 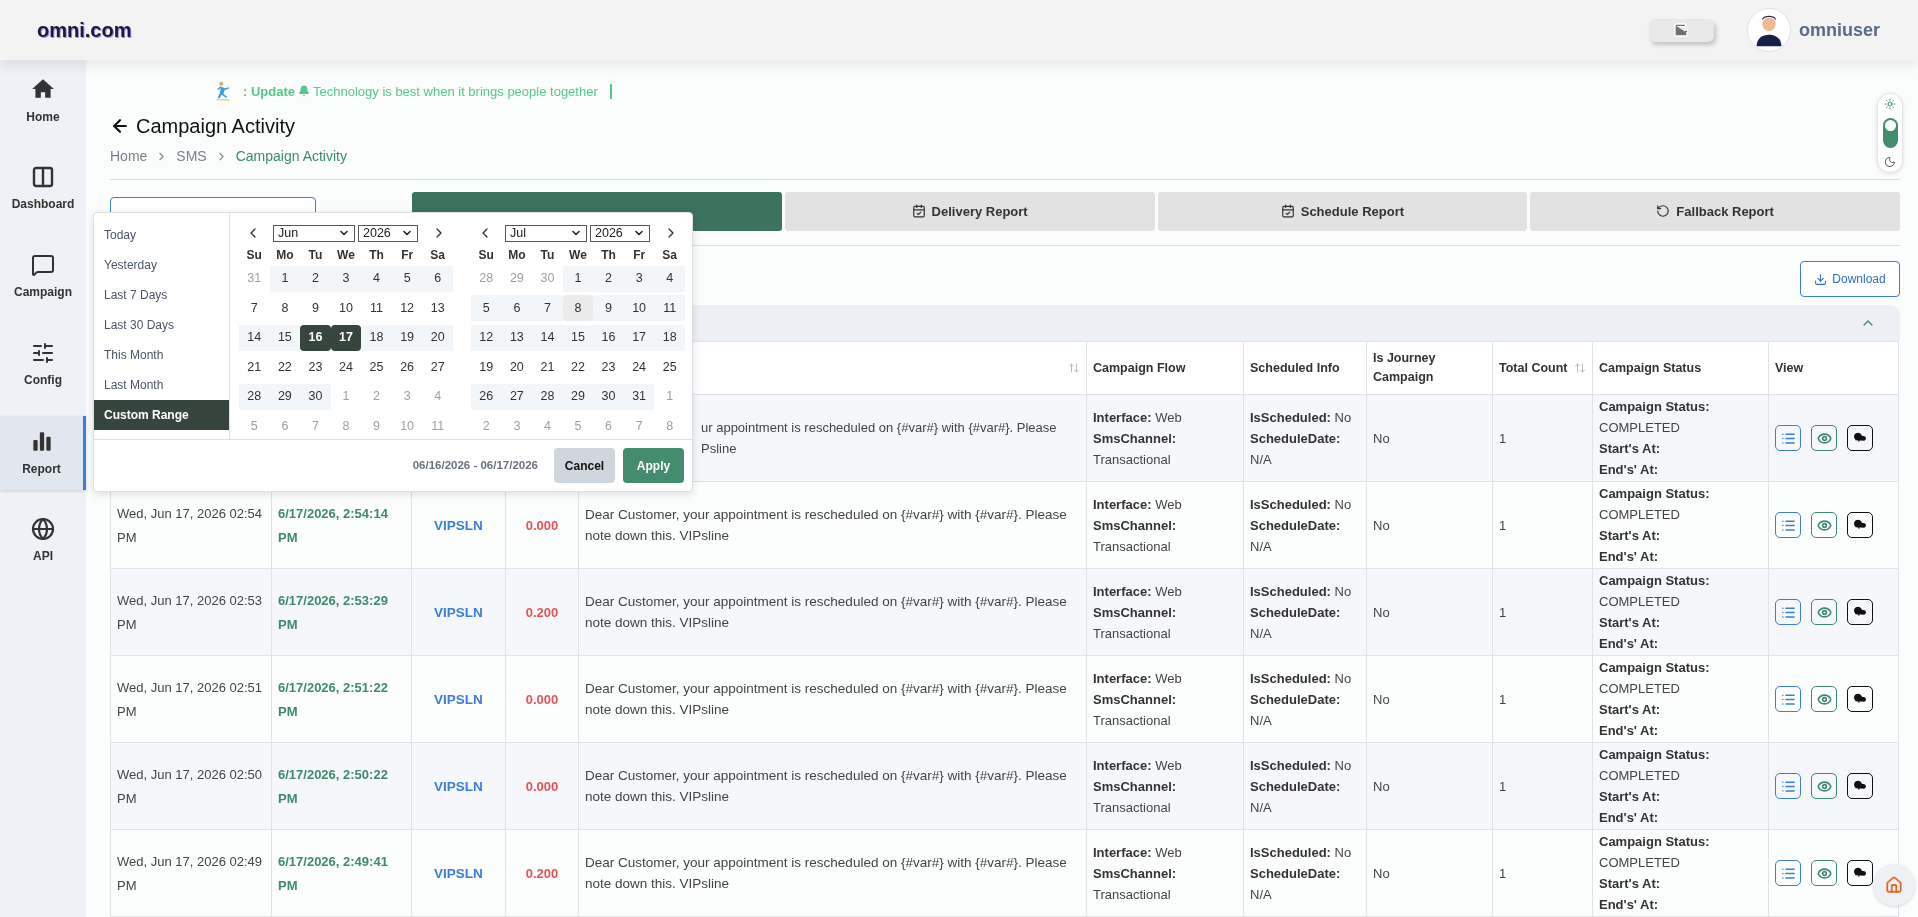 What do you see at coordinates (1768, 30) in the screenshot?
I see `avatar` at bounding box center [1768, 30].